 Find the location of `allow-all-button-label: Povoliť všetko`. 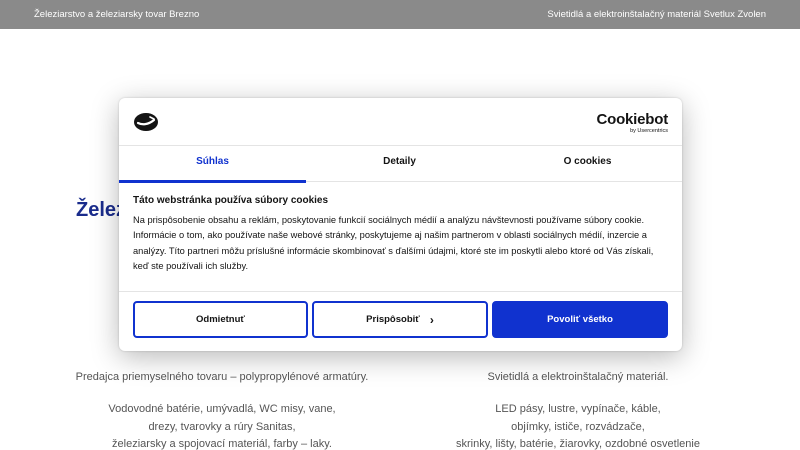

allow-all-button-label: Povoliť všetko is located at coordinates (580, 319).